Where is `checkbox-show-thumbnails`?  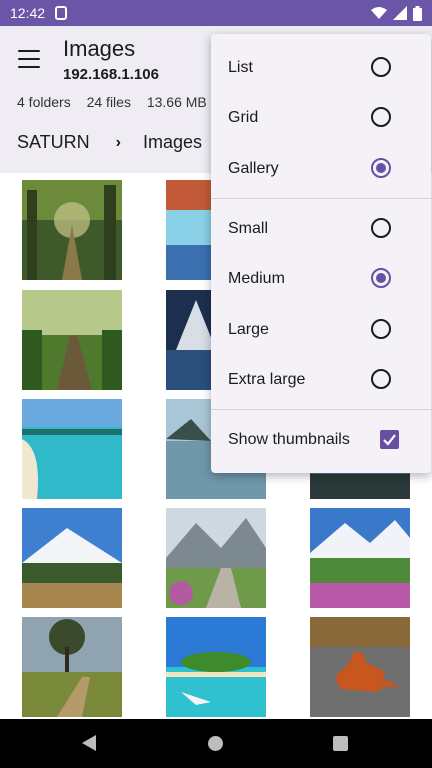
checkbox-show-thumbnails is located at coordinates (389, 439).